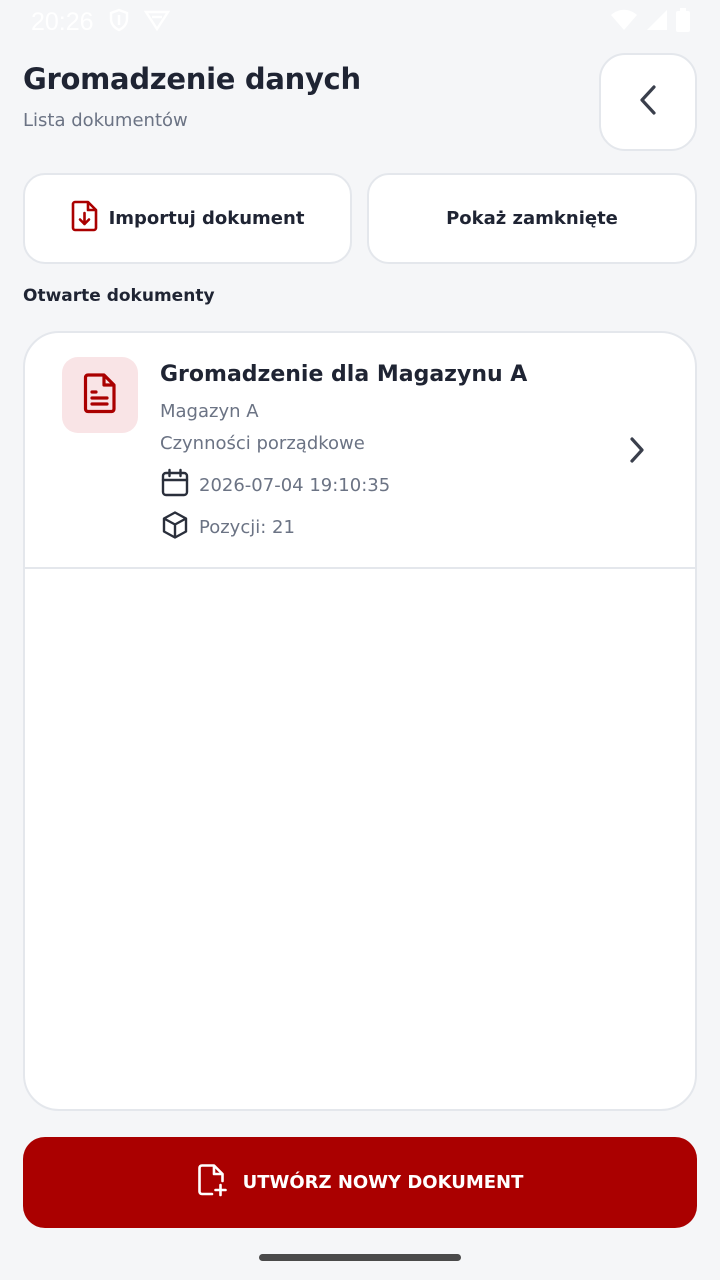  I want to click on chevron-right-icon, so click(637, 452).